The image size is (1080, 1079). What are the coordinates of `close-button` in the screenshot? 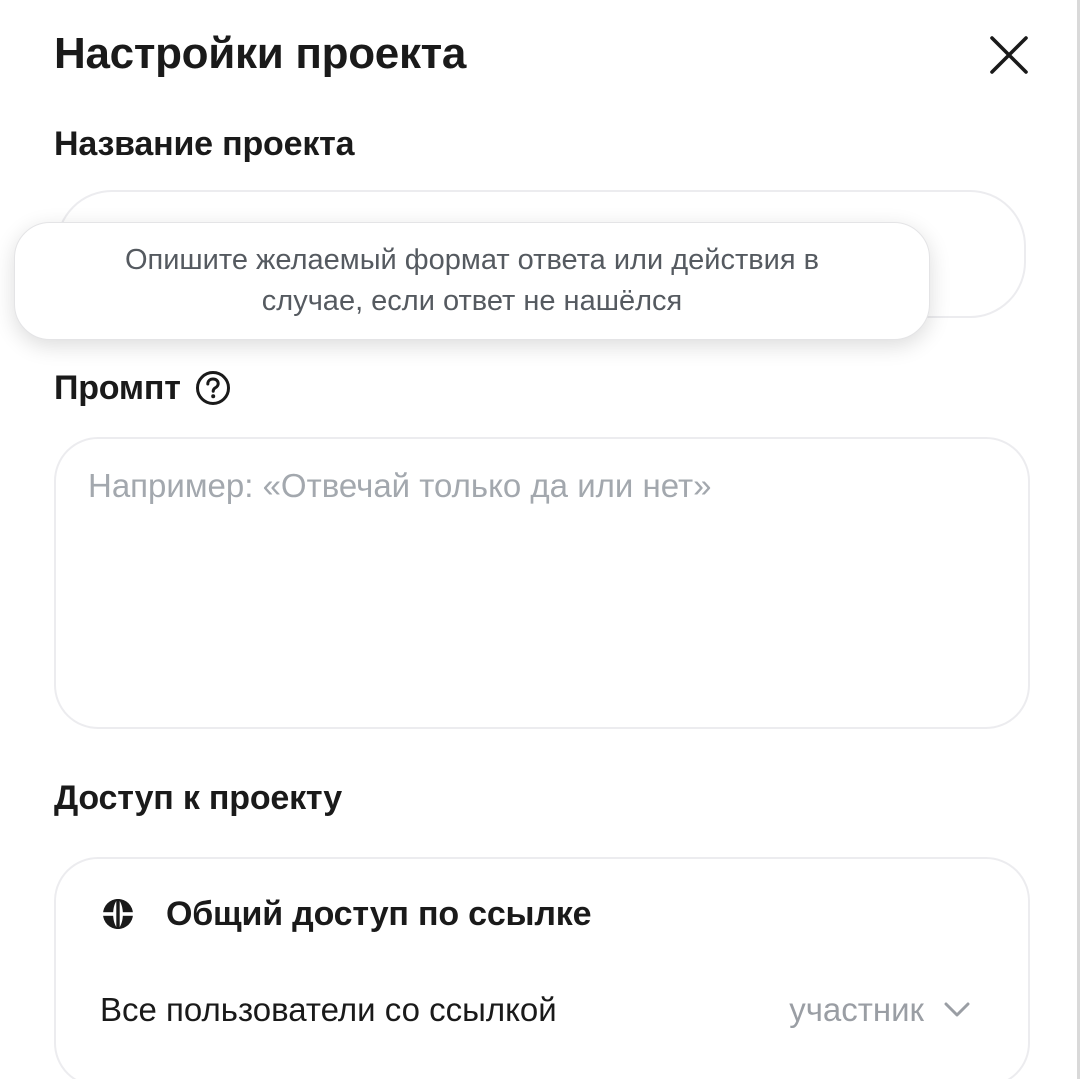 It's located at (1009, 55).